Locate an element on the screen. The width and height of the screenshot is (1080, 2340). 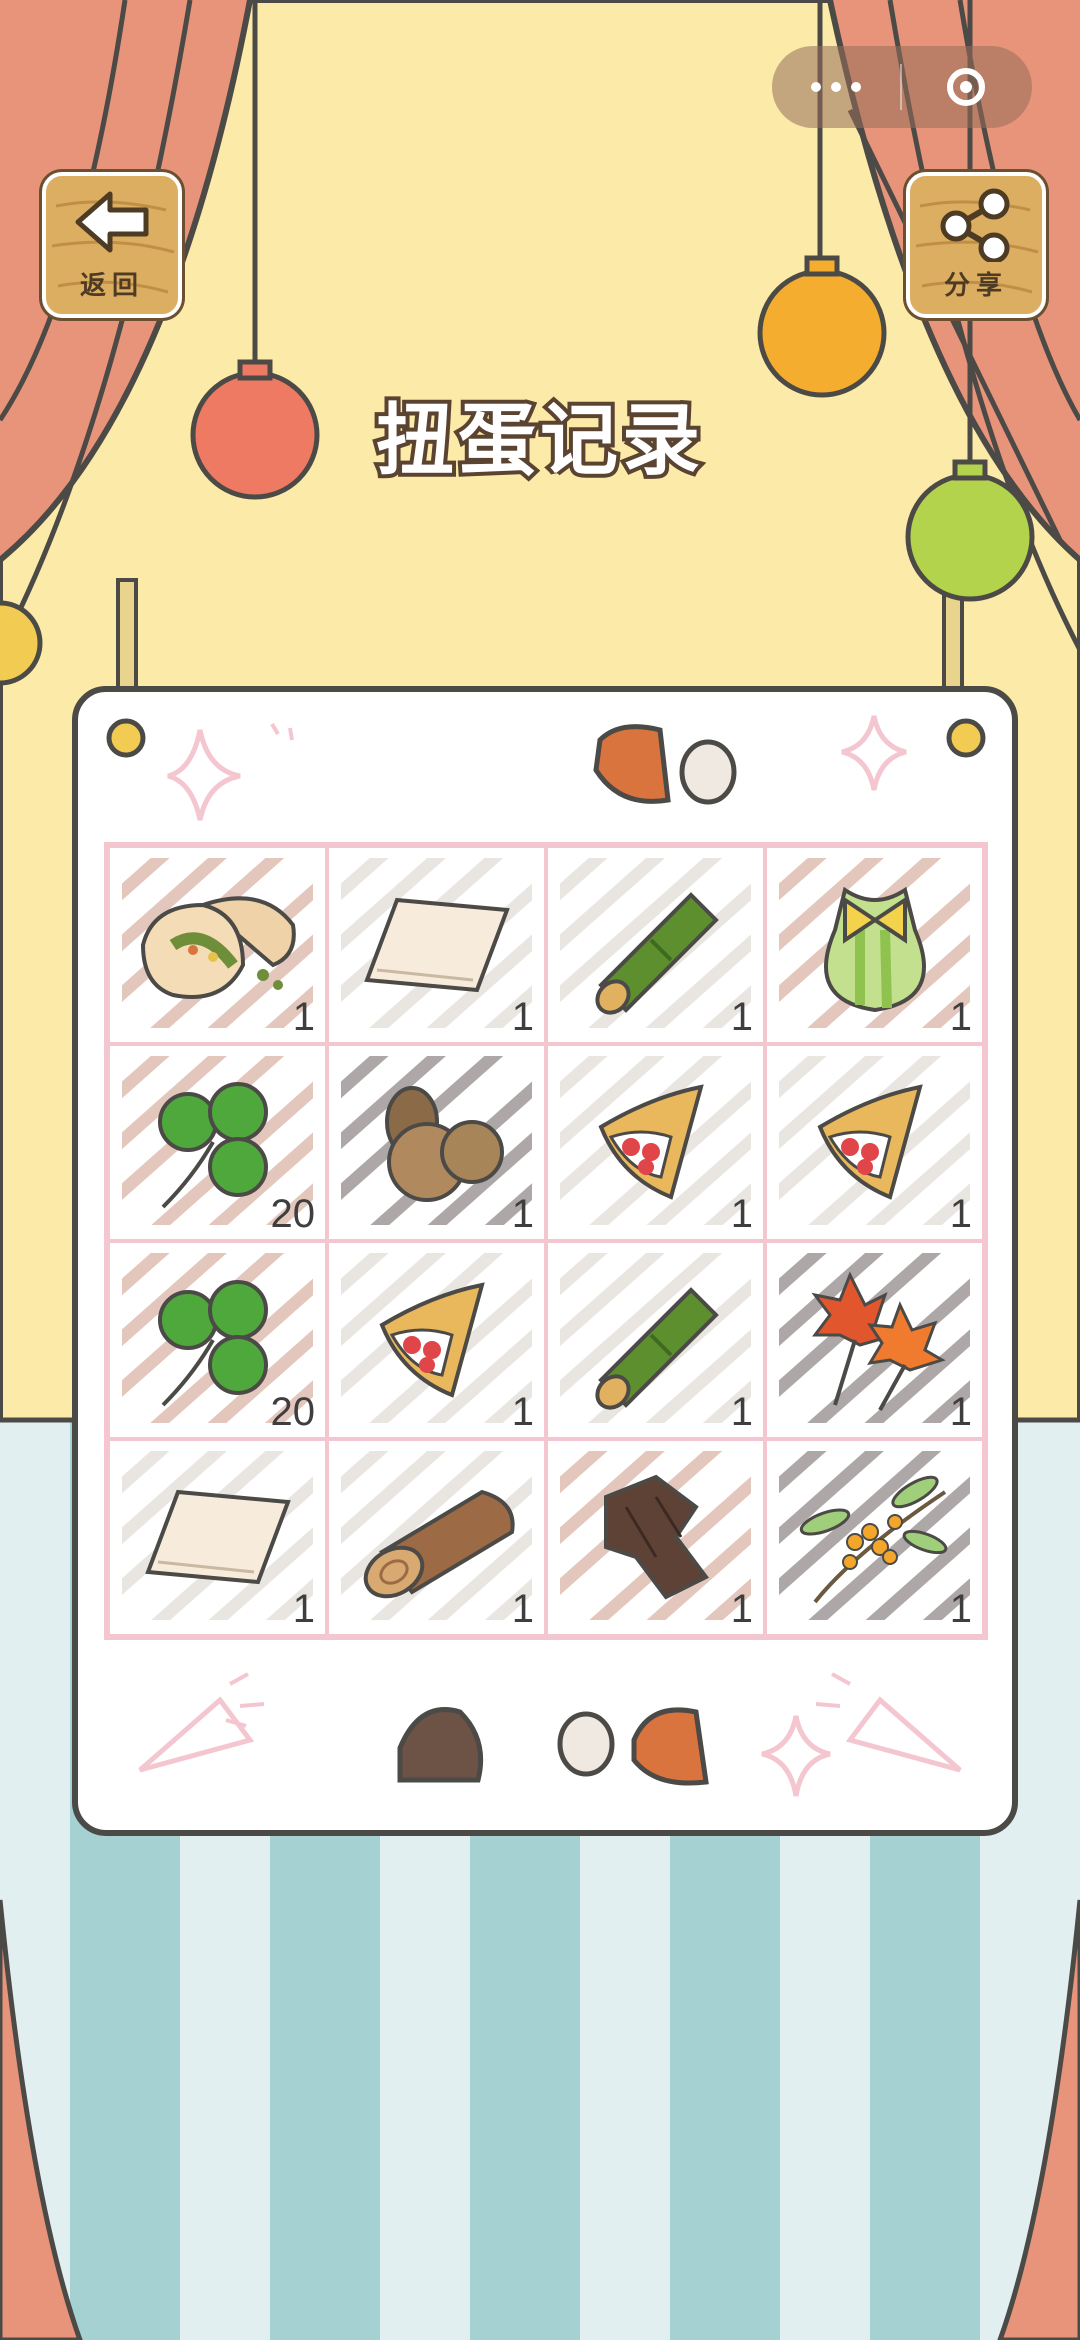
maple-leaf-icon is located at coordinates (878, 1341).